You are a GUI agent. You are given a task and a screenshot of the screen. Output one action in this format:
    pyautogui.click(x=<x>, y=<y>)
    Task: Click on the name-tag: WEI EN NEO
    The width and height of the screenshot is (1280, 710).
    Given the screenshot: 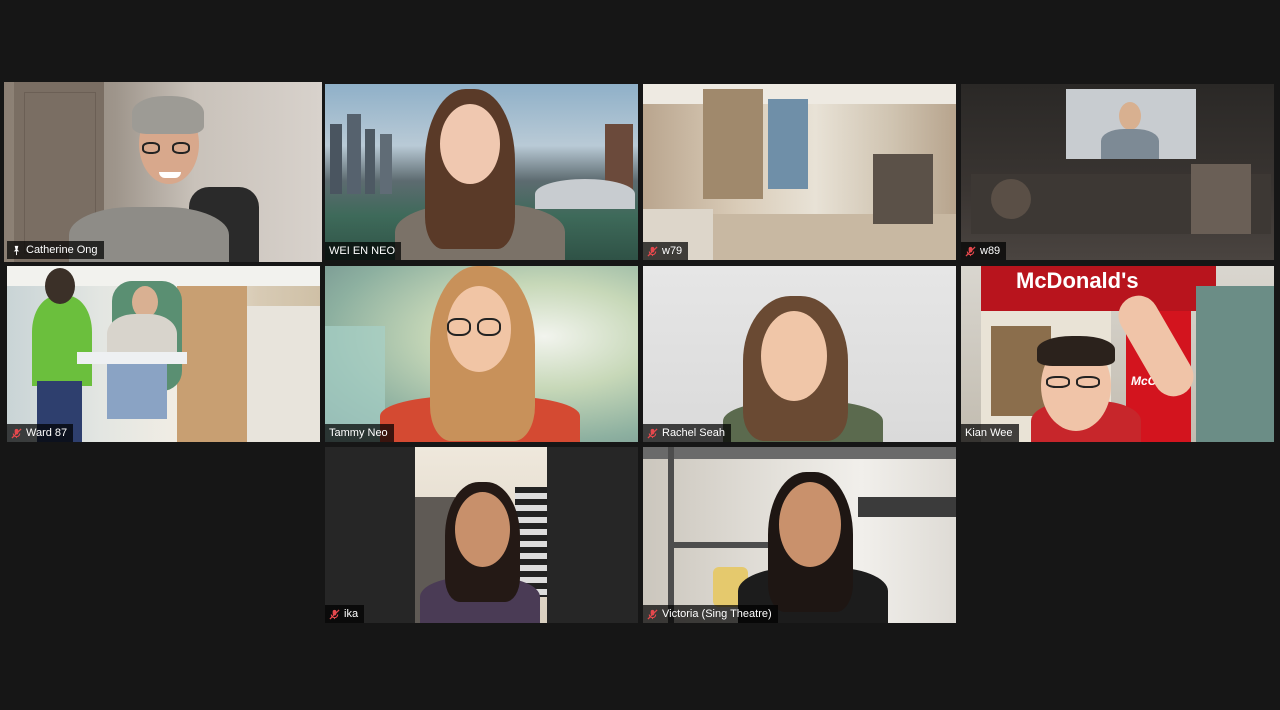 What is the action you would take?
    pyautogui.click(x=363, y=251)
    